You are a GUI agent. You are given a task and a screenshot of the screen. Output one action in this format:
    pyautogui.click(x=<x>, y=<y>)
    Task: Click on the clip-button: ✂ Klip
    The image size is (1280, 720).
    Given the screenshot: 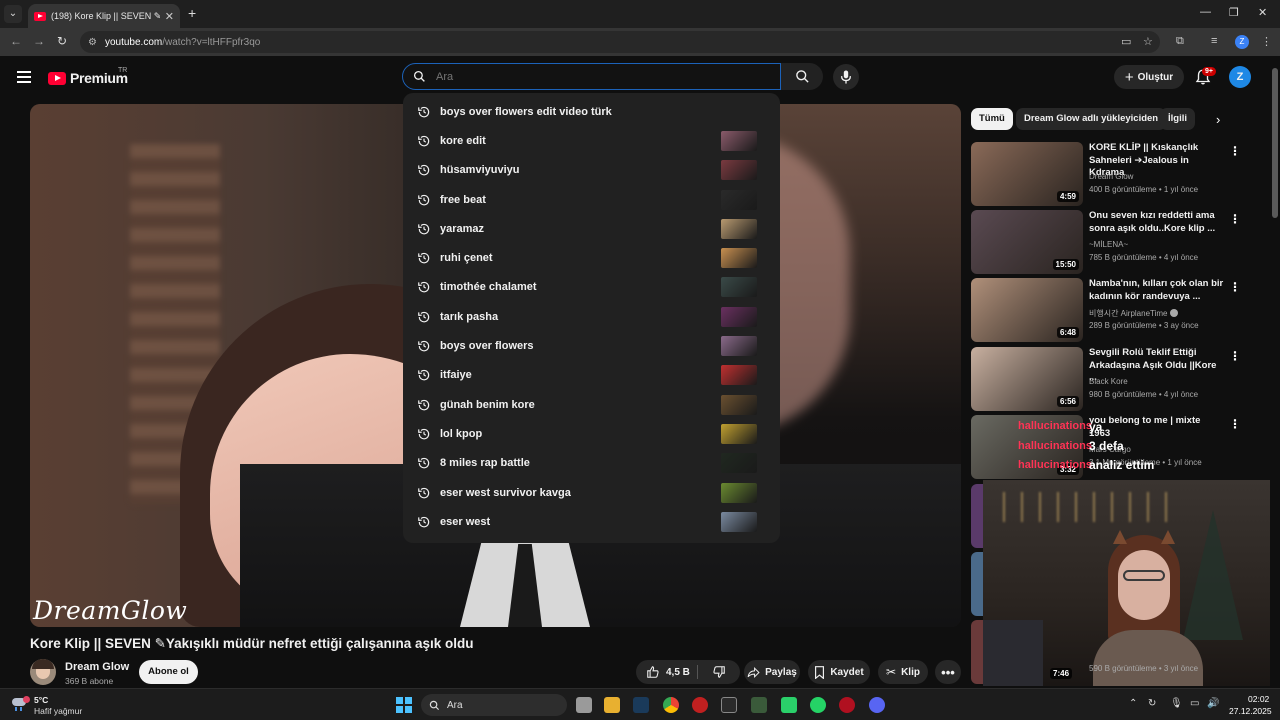 What is the action you would take?
    pyautogui.click(x=903, y=672)
    